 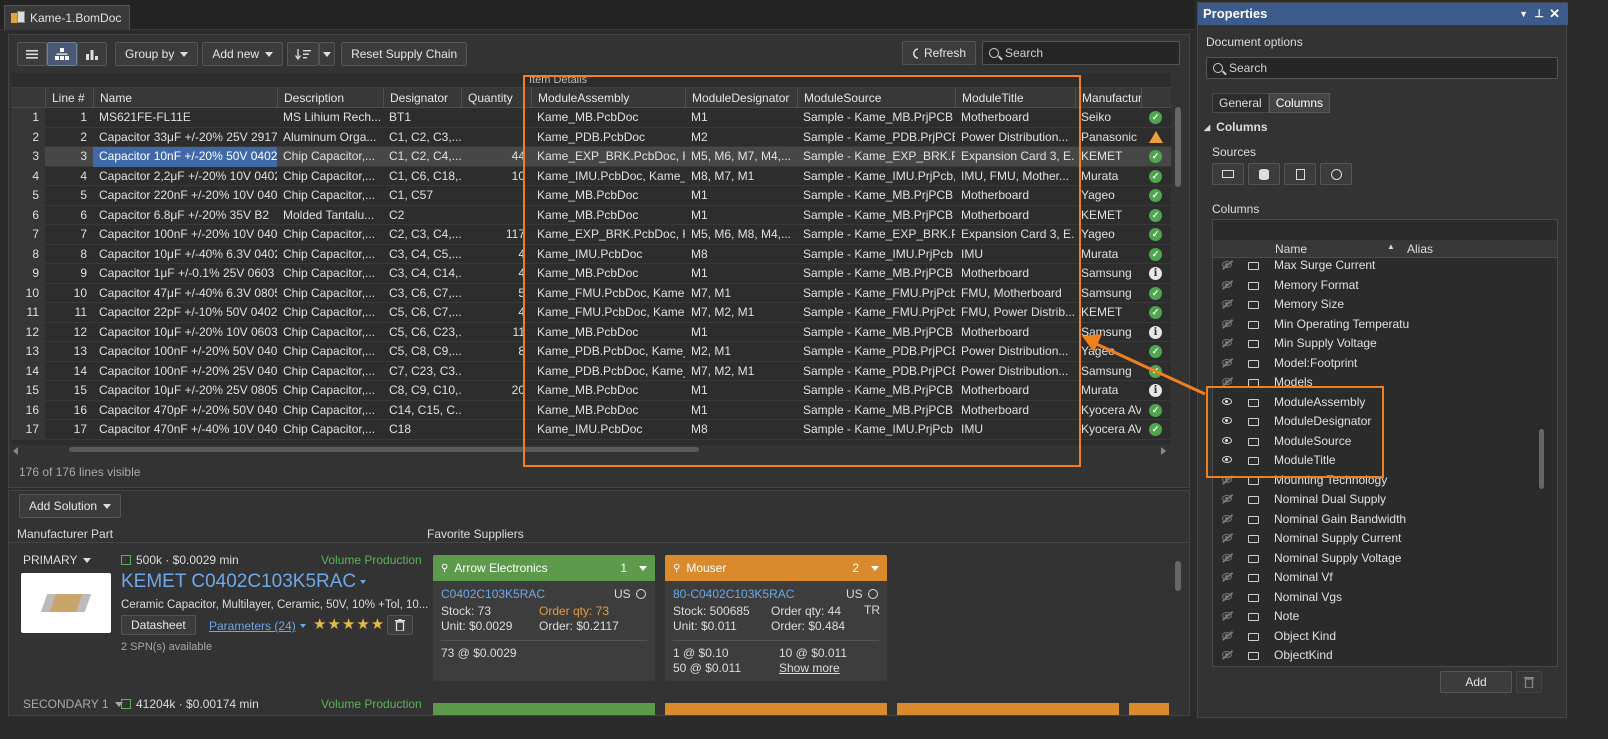 What do you see at coordinates (422, 98) in the screenshot?
I see `column-header-designator: Designator` at bounding box center [422, 98].